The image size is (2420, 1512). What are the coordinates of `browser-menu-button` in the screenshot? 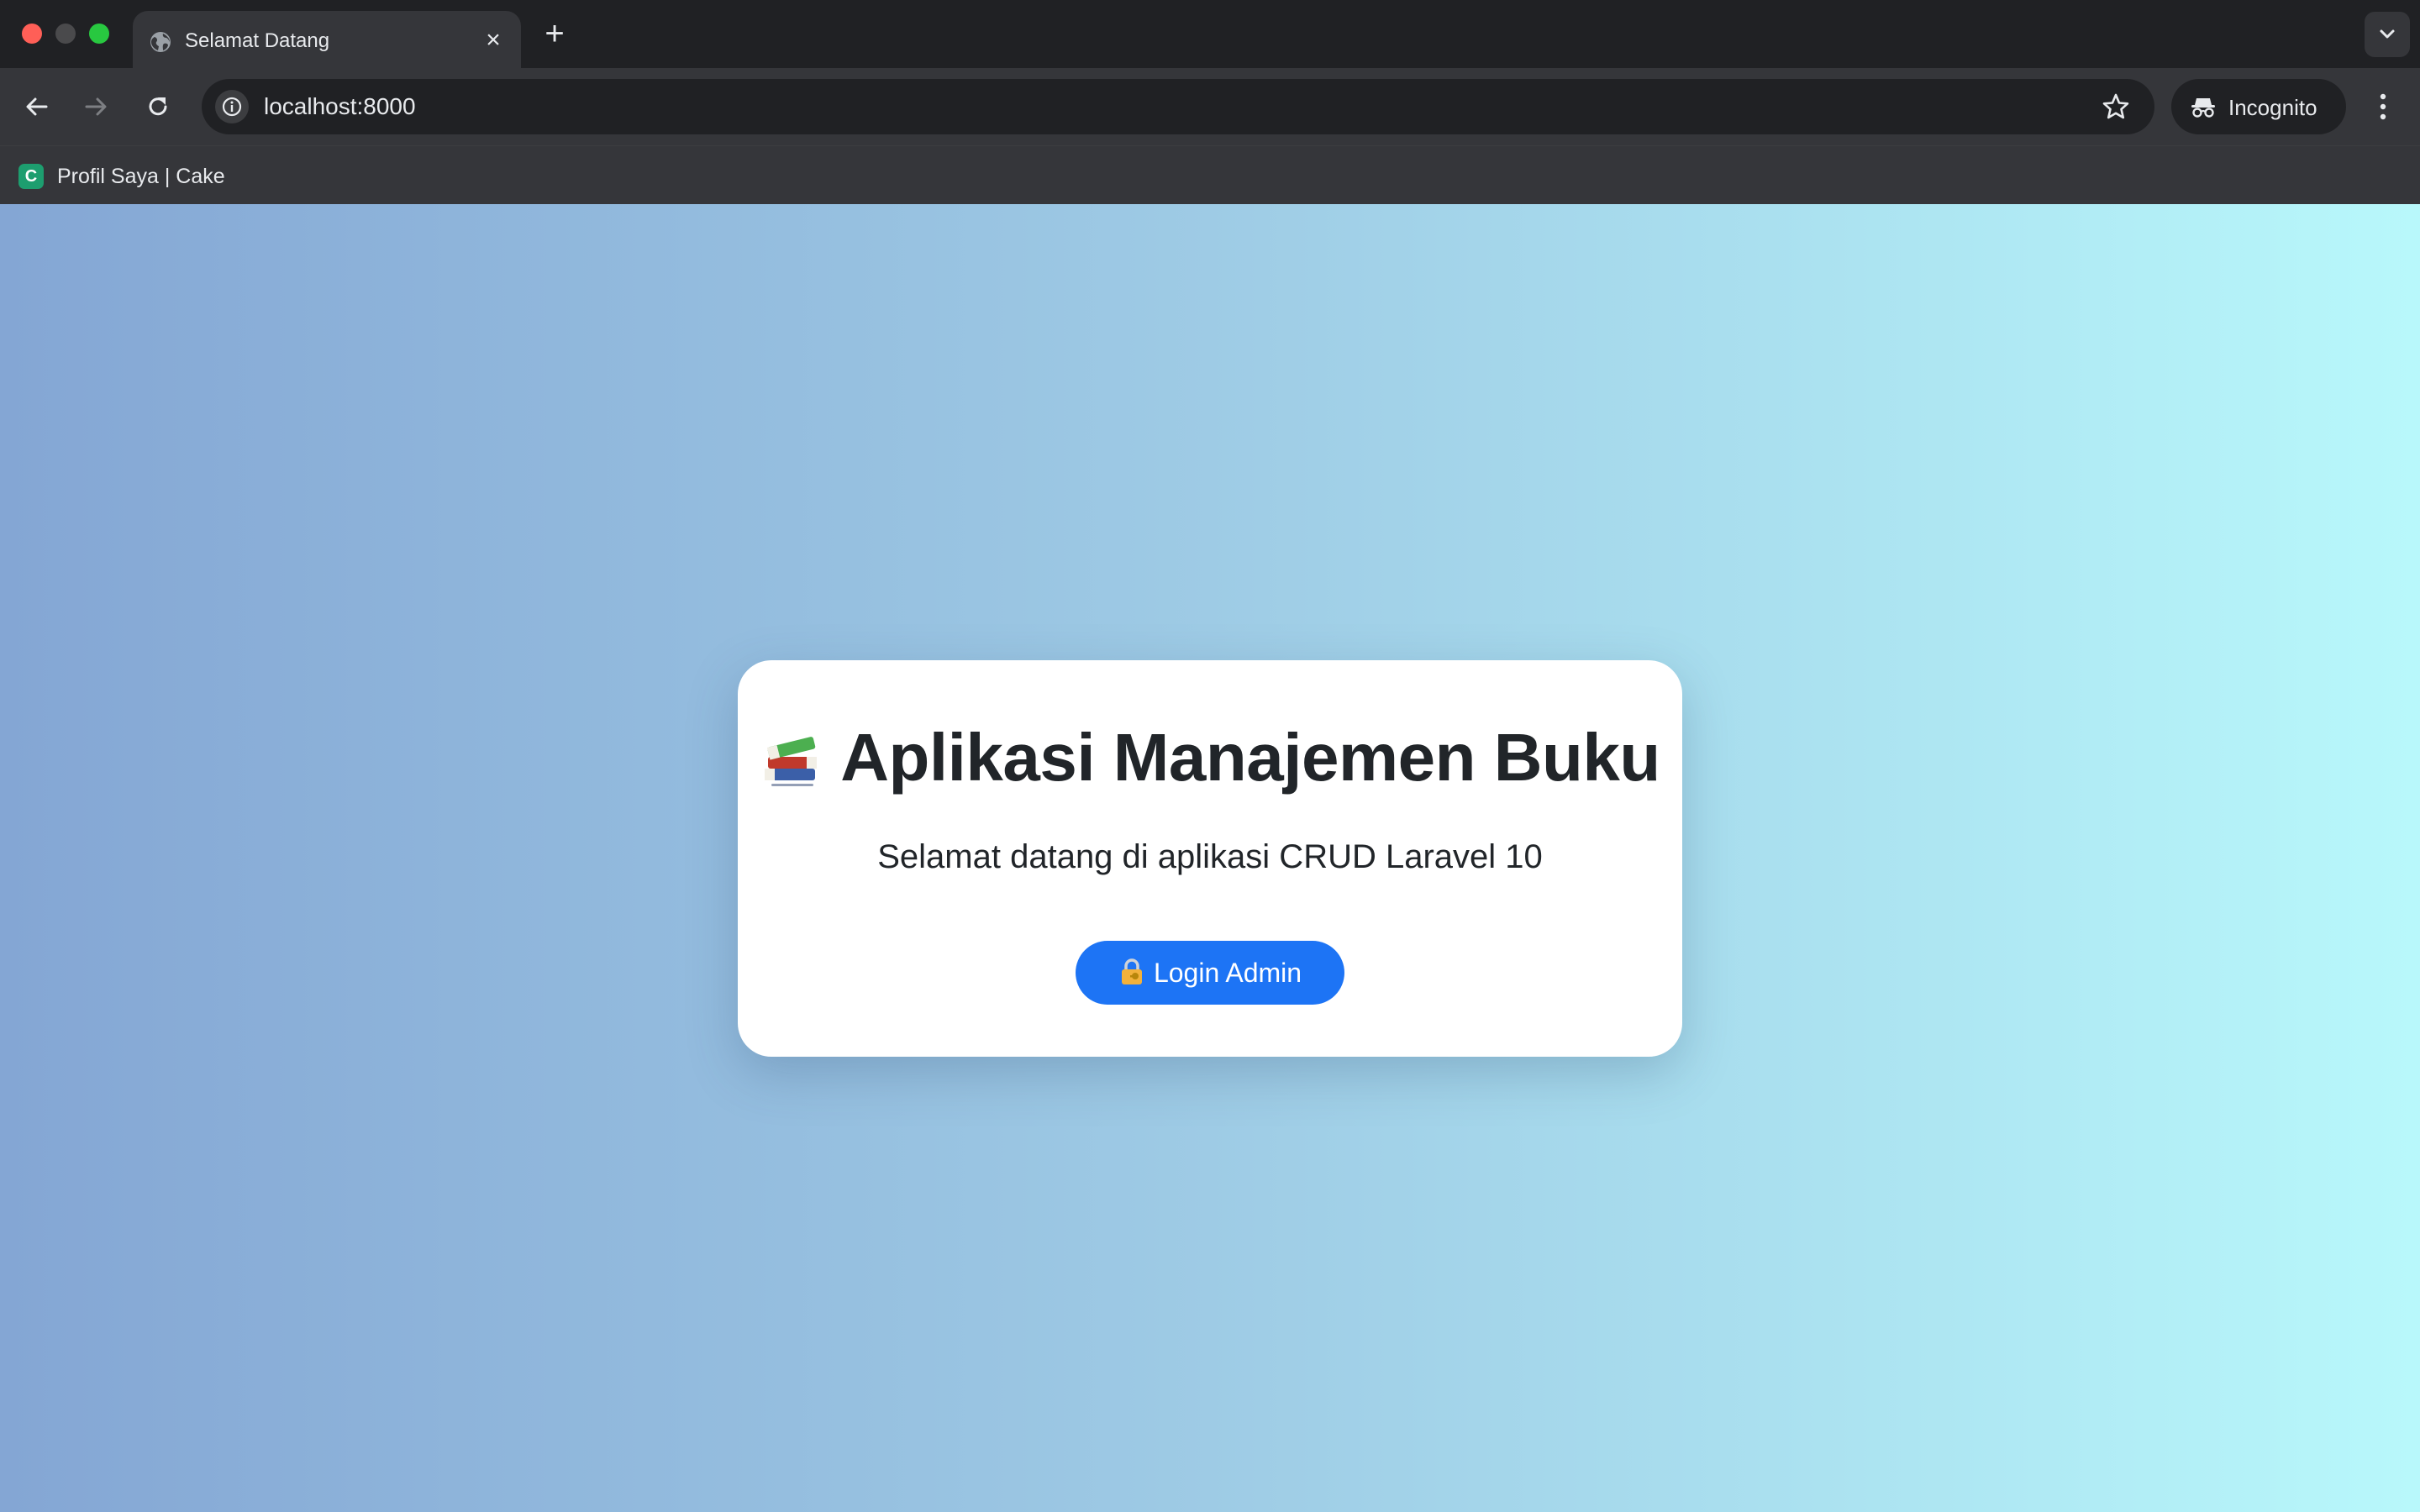 It's located at (2383, 106).